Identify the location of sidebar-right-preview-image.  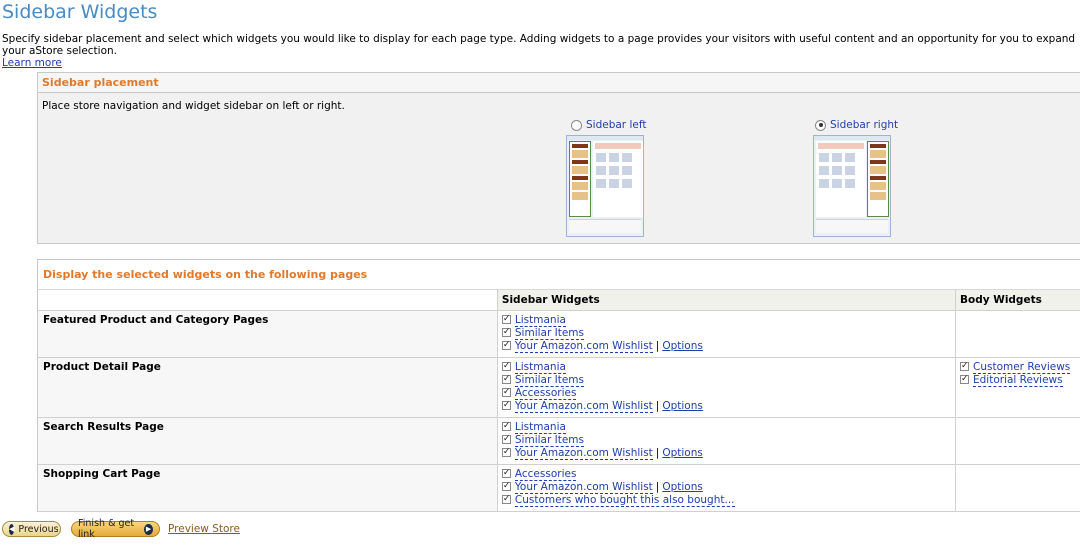
(852, 186).